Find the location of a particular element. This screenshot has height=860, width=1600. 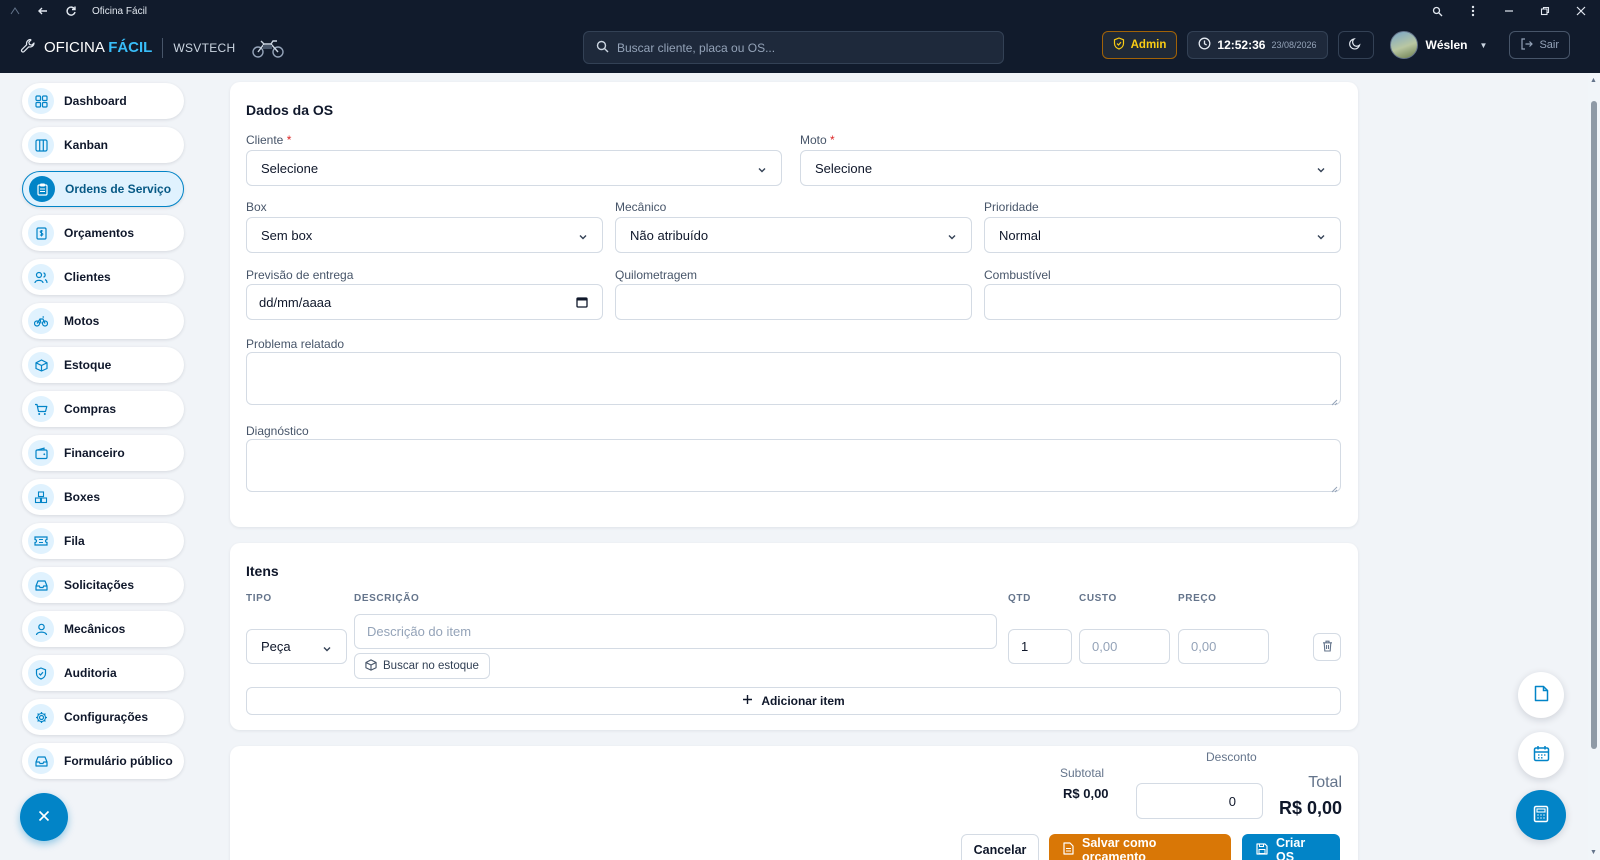

user-menu: Wéslen ▼ is located at coordinates (1438, 45).